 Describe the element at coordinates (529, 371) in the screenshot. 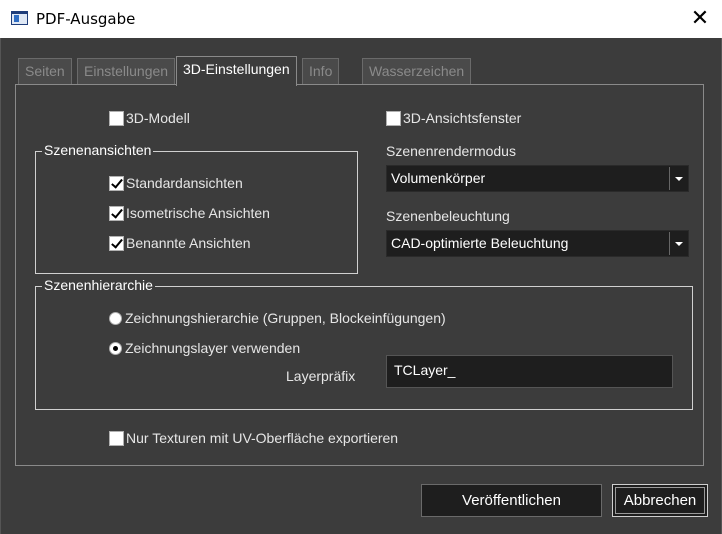

I see `layer-prefix-input: TCLayer_` at that location.